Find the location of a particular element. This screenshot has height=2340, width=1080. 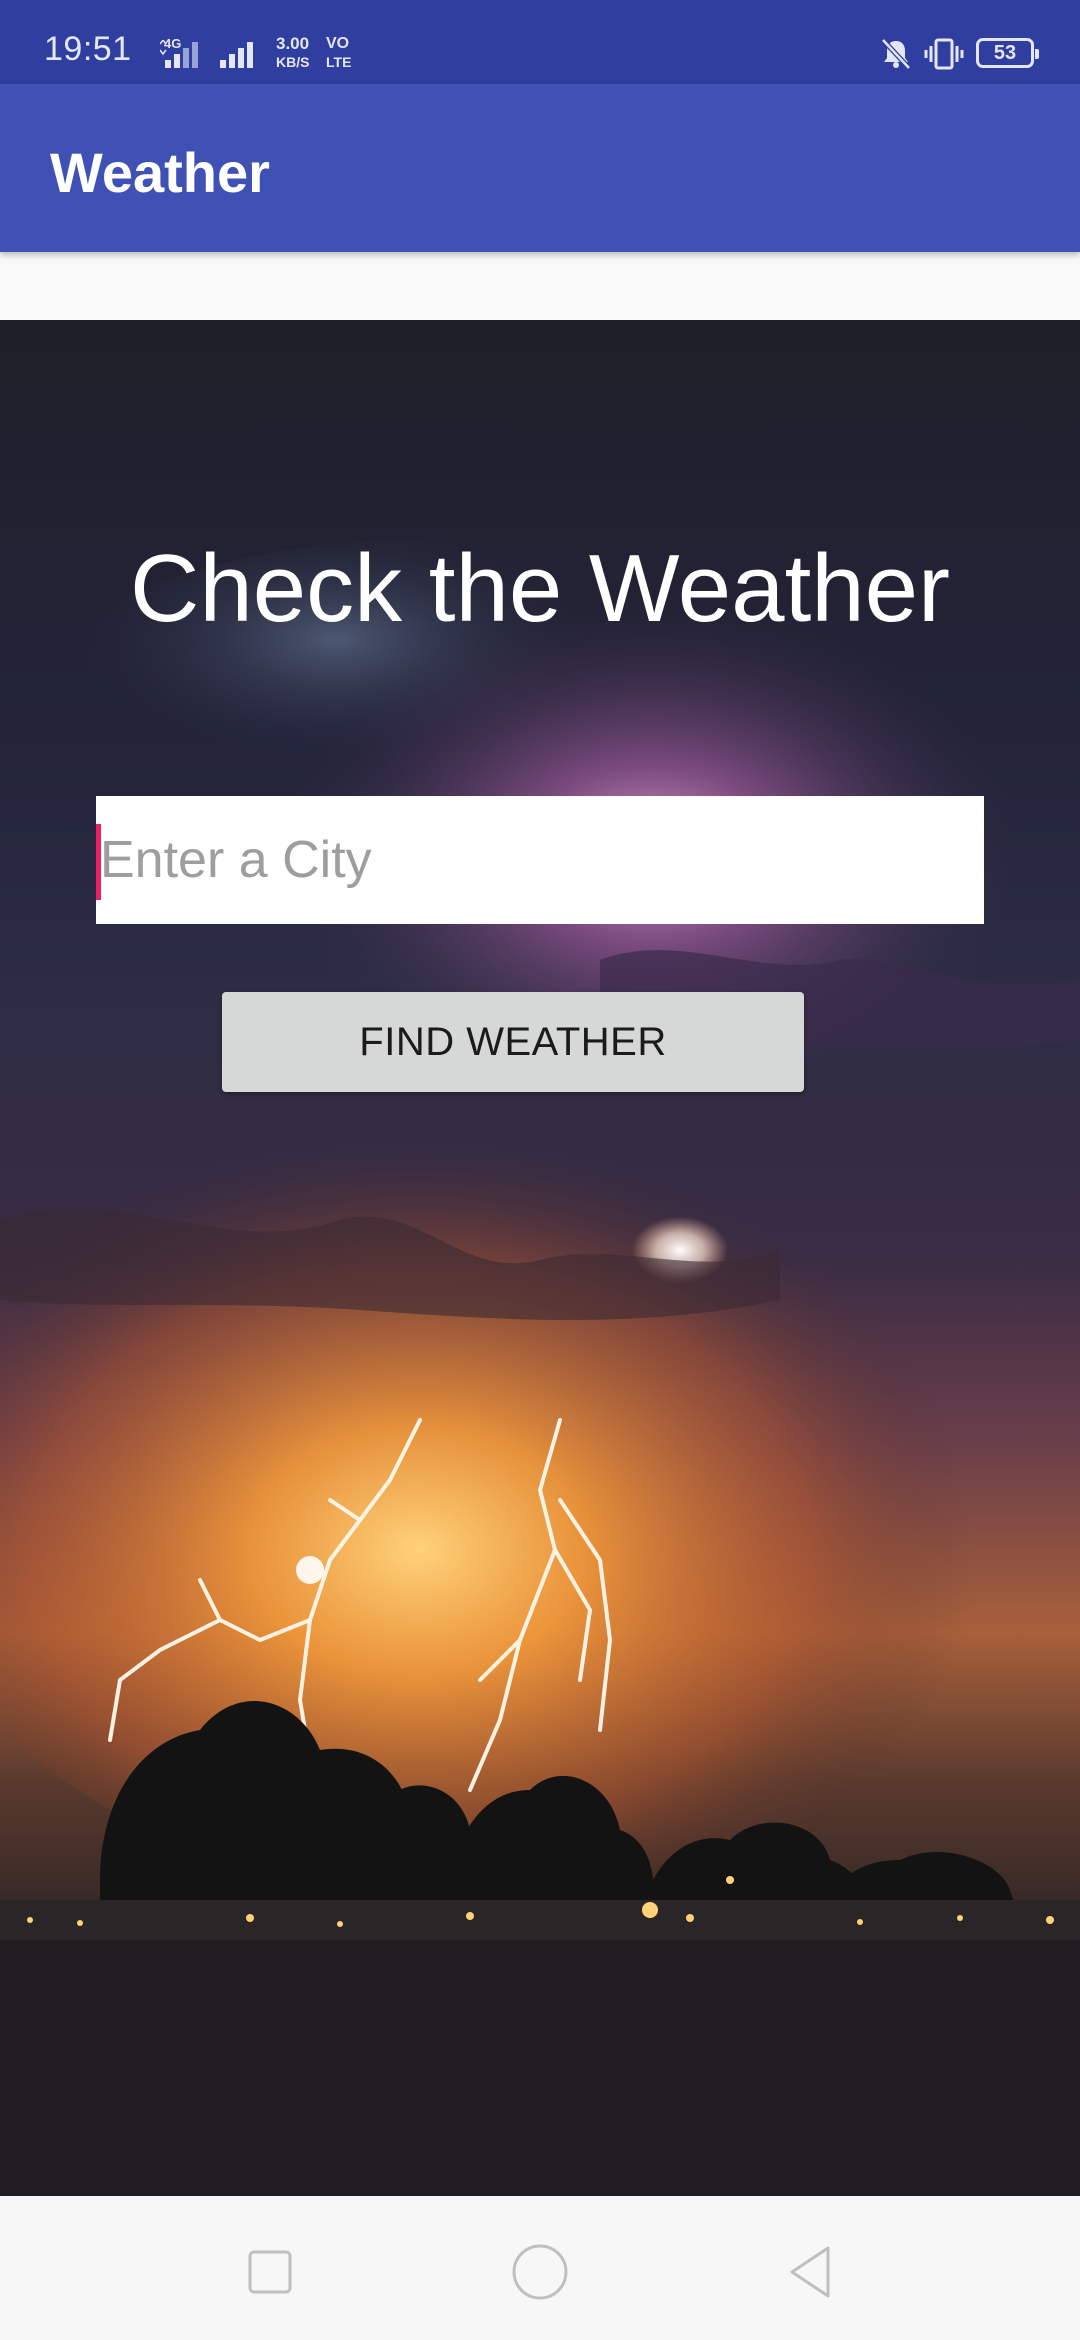

signal-icon is located at coordinates (179, 54).